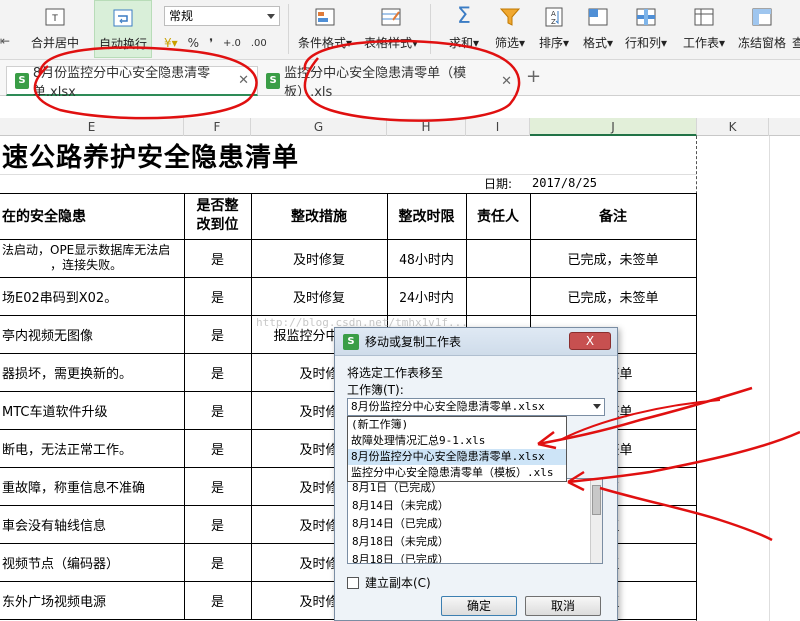 The image size is (800, 621). What do you see at coordinates (475, 524) in the screenshot?
I see `list-item: 8月14日（已完成）` at bounding box center [475, 524].